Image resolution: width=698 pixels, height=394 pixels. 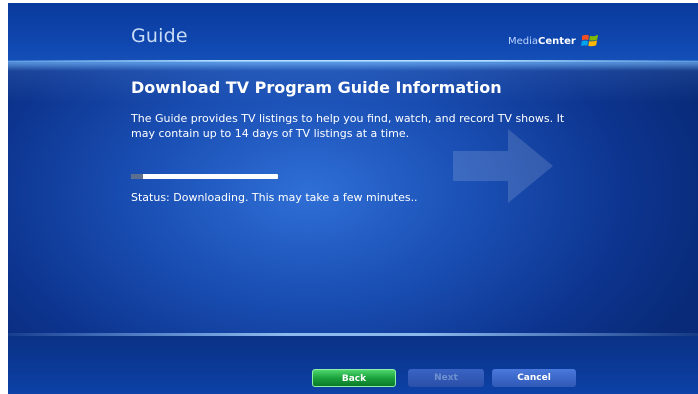 What do you see at coordinates (159, 36) in the screenshot?
I see `page-title: Guide` at bounding box center [159, 36].